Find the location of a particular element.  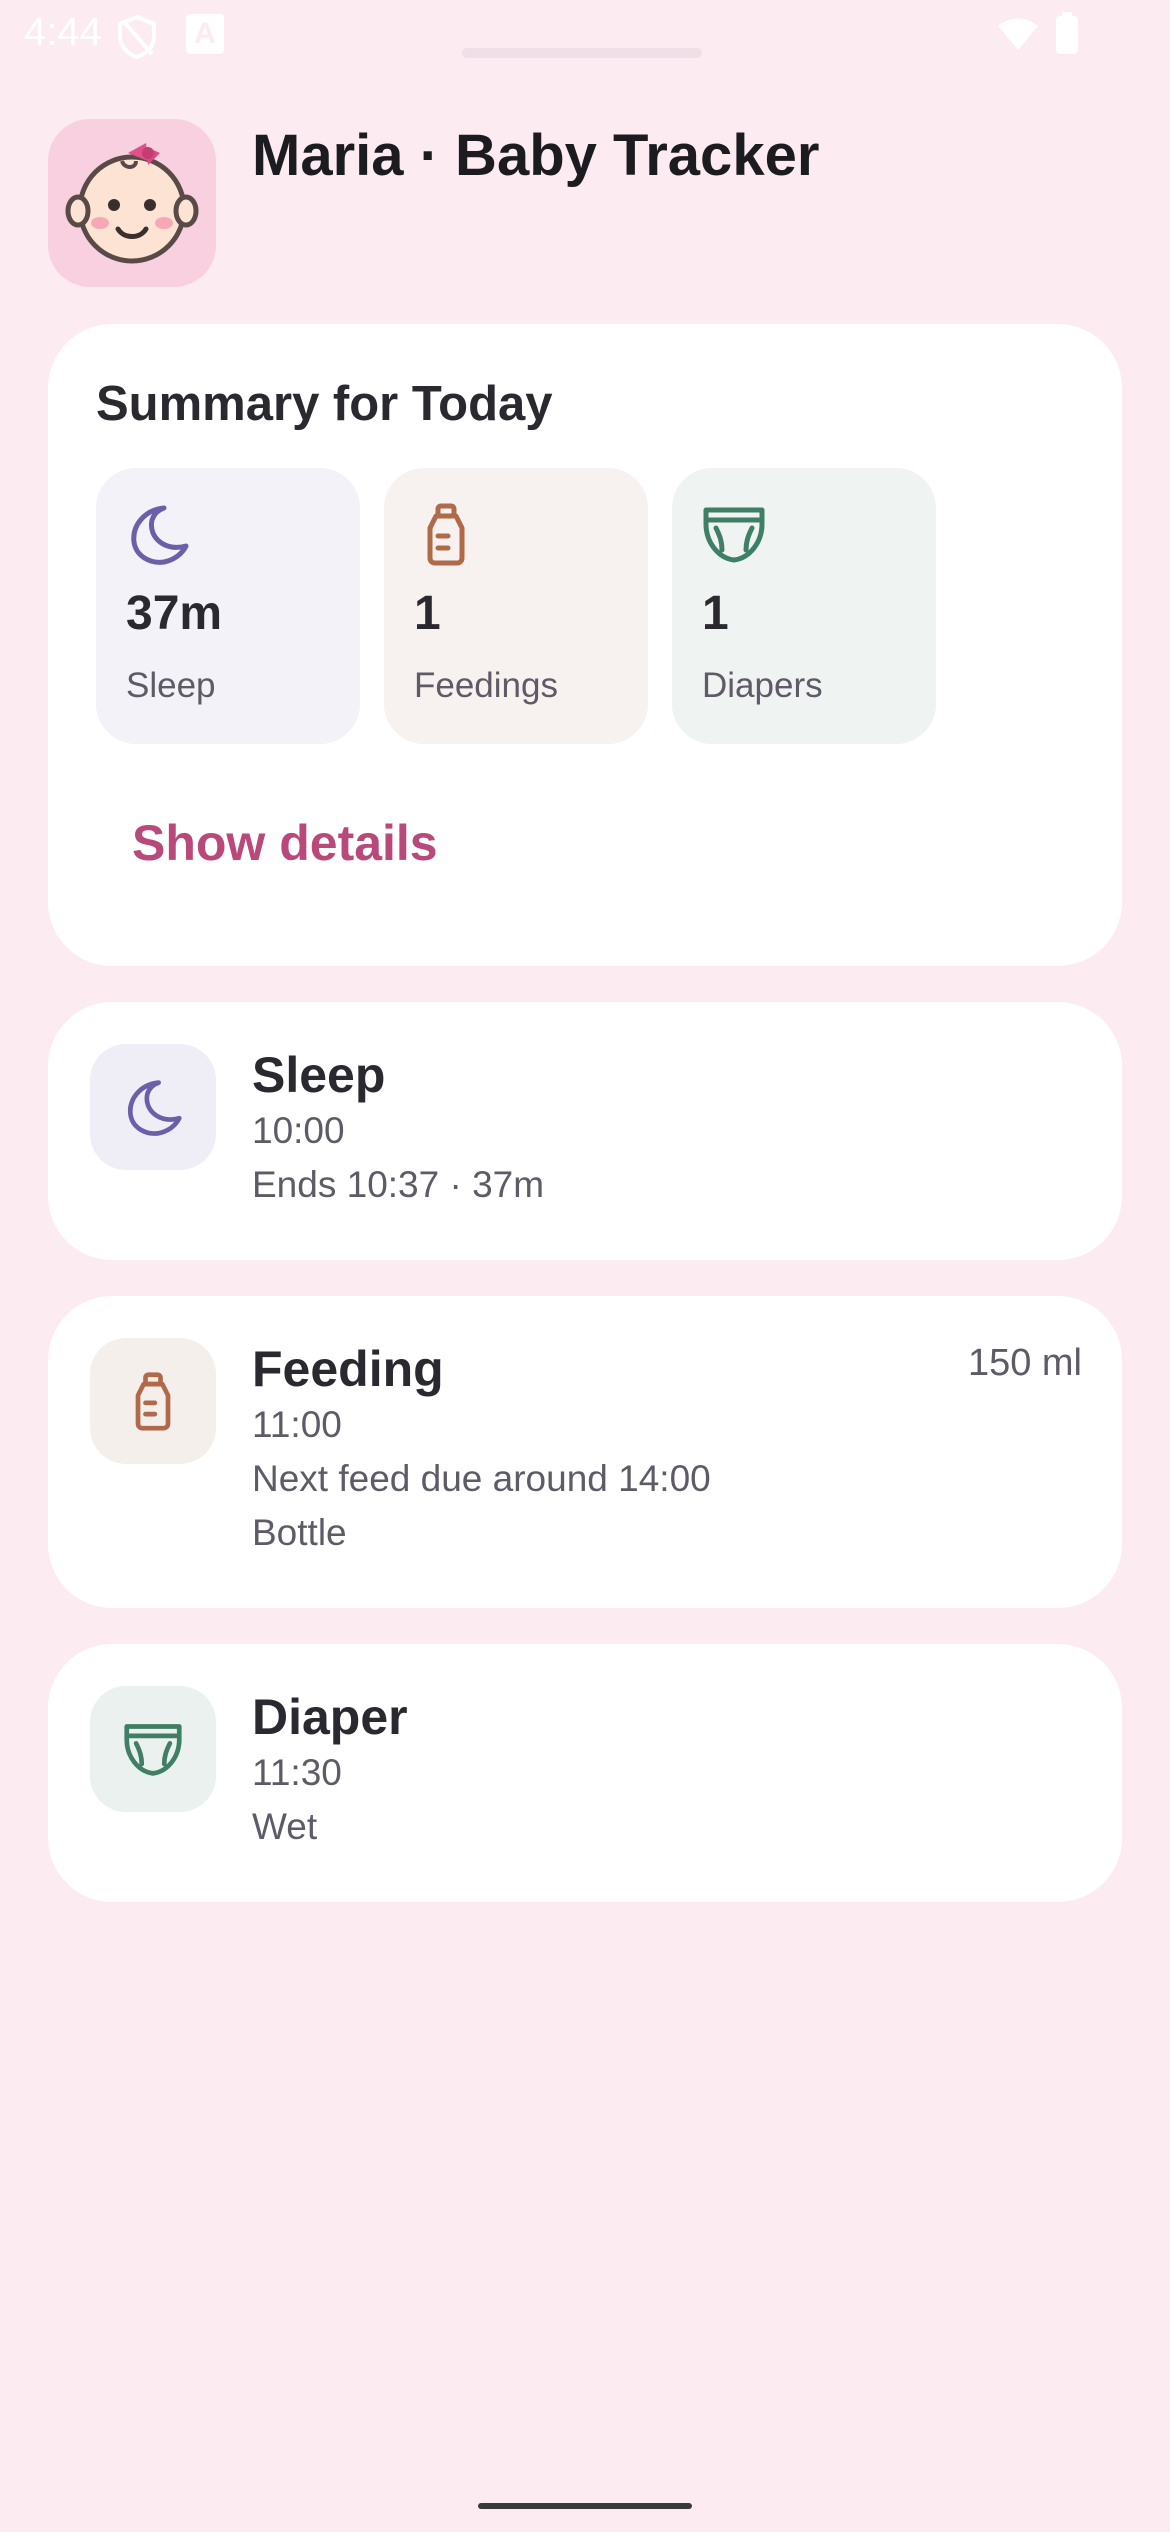

summary-feedings-label: Feedings is located at coordinates (486, 685).